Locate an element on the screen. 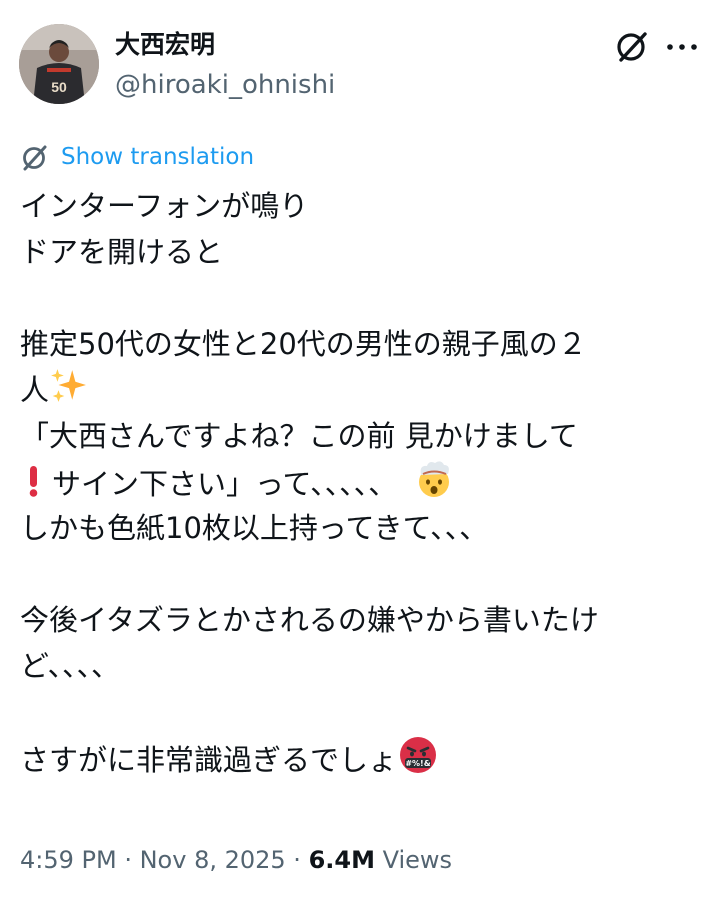 The width and height of the screenshot is (726, 906). show-translation-link: Show translation is located at coordinates (136, 157).